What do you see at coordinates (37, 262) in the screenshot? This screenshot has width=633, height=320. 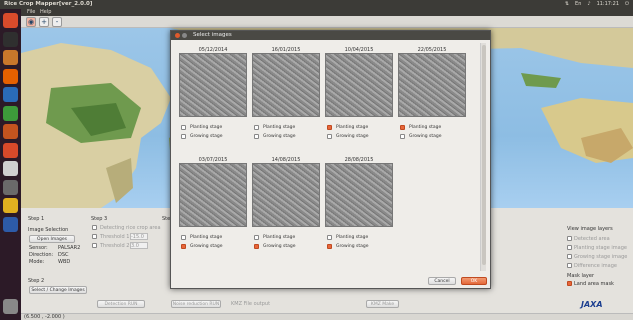 I see `mode-label: Mode:` at bounding box center [37, 262].